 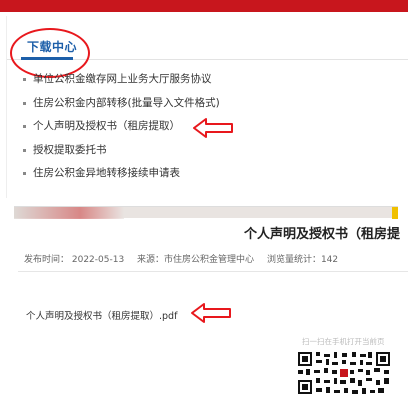 I want to click on download-item-label: 个人声明及授权书（租房提取）, so click(x=106, y=126).